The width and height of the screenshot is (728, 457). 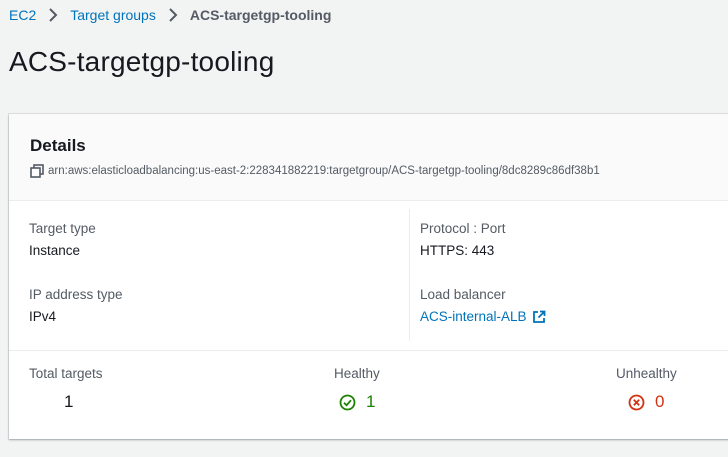 What do you see at coordinates (62, 239) in the screenshot?
I see `target-type-field: Target type Instance` at bounding box center [62, 239].